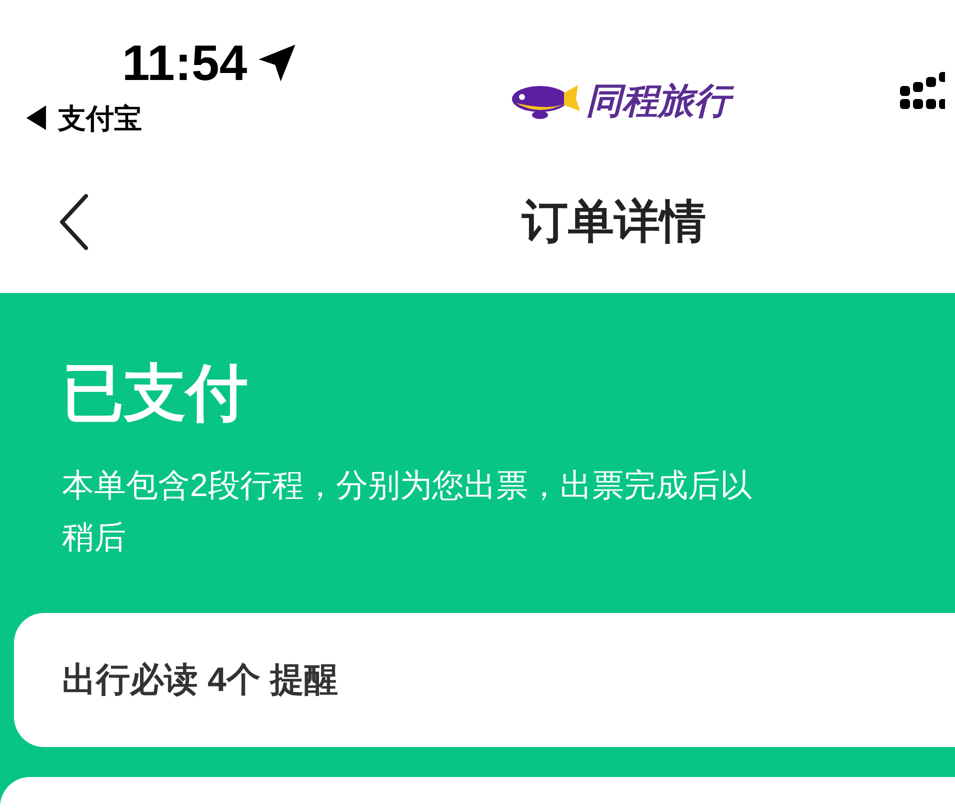  I want to click on status-time: 11:54, so click(185, 63).